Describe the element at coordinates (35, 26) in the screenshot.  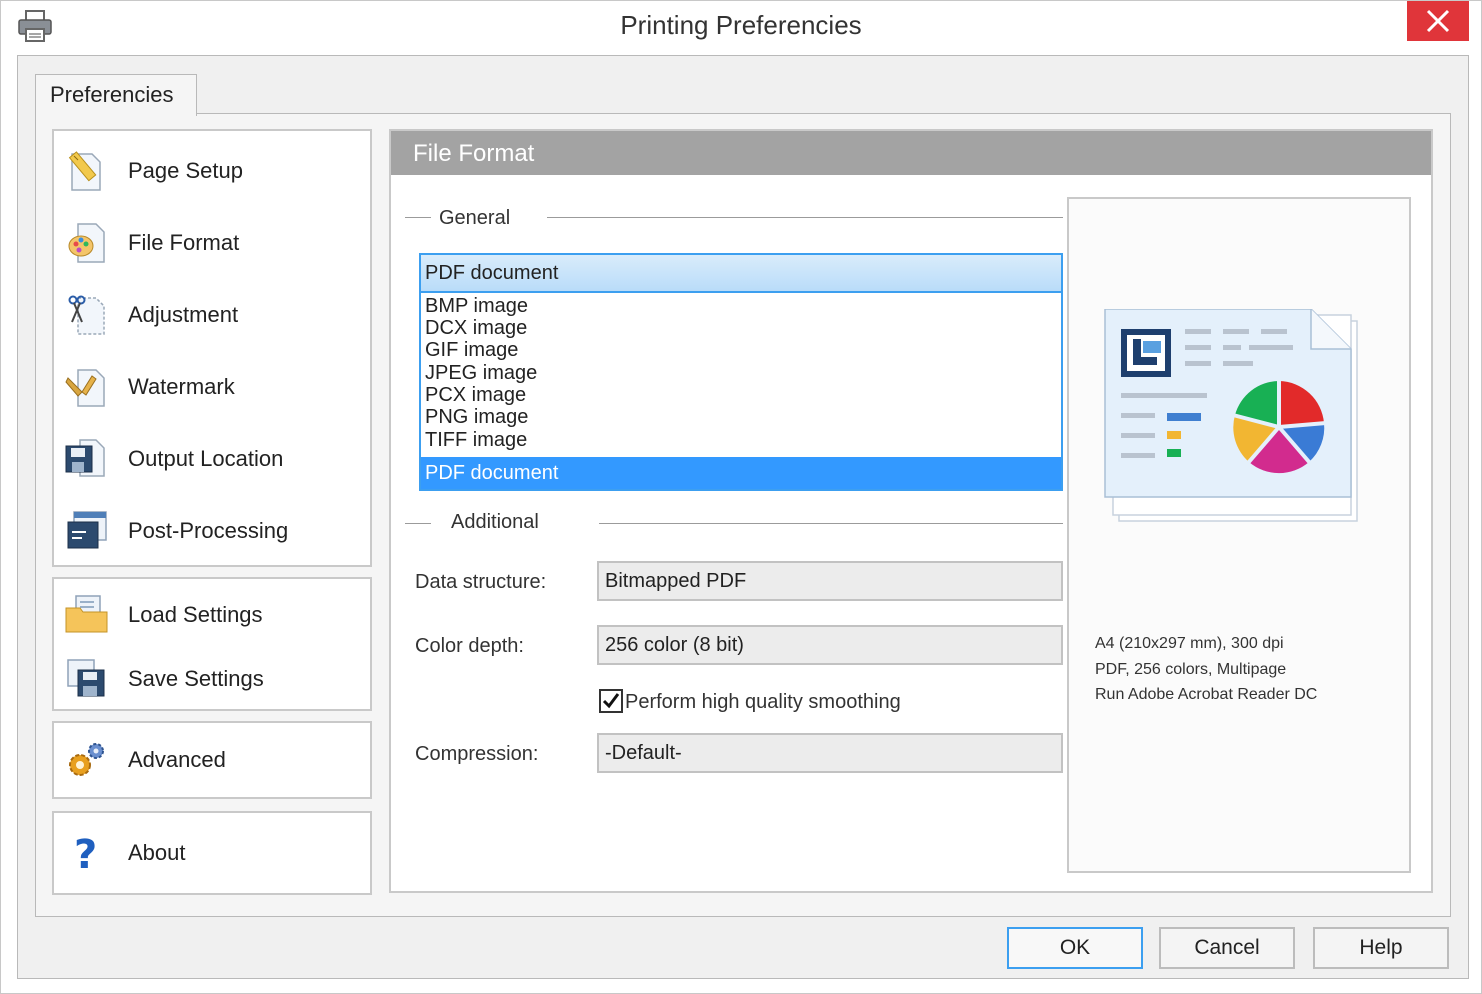
I see `printer-icon` at that location.